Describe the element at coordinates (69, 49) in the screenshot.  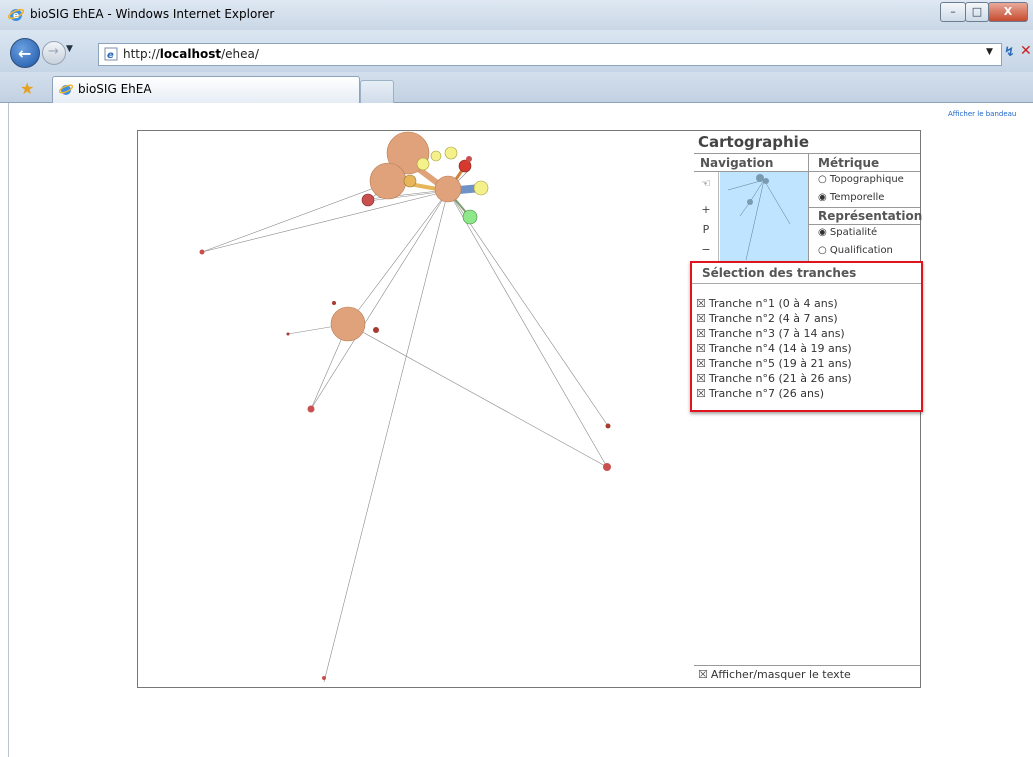
I see `history-dropdown-icon: ▼` at that location.